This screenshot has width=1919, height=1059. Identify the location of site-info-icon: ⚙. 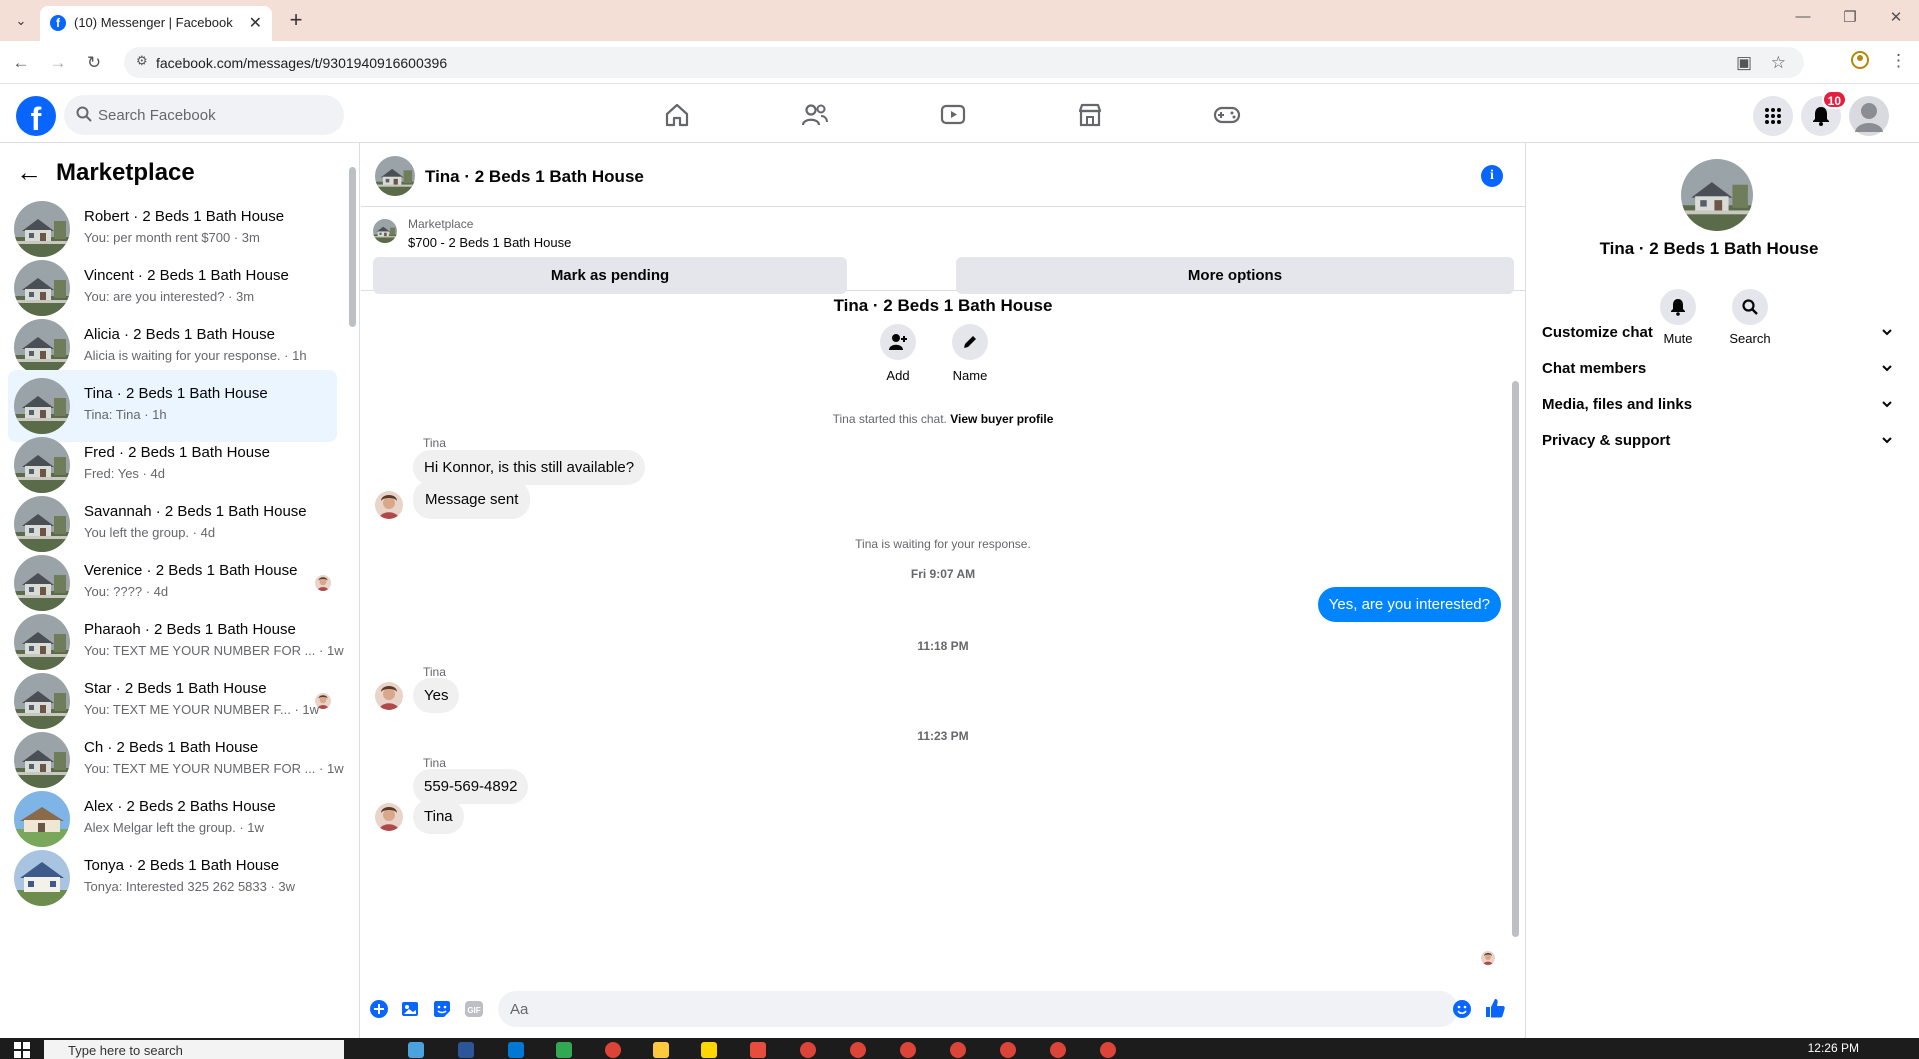
(142, 61).